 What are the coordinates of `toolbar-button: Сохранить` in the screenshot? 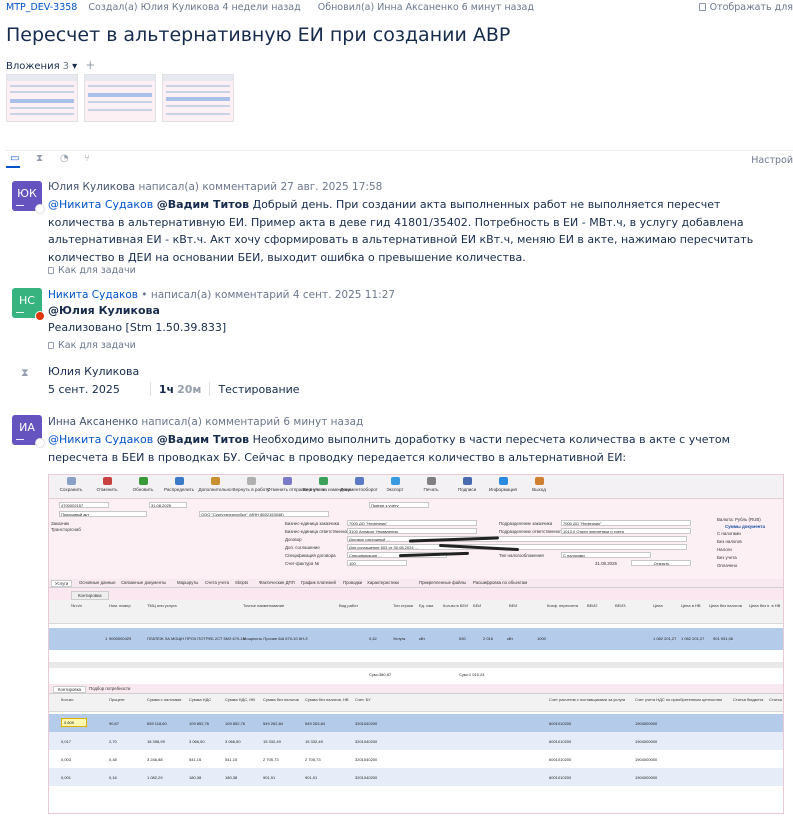 It's located at (71, 484).